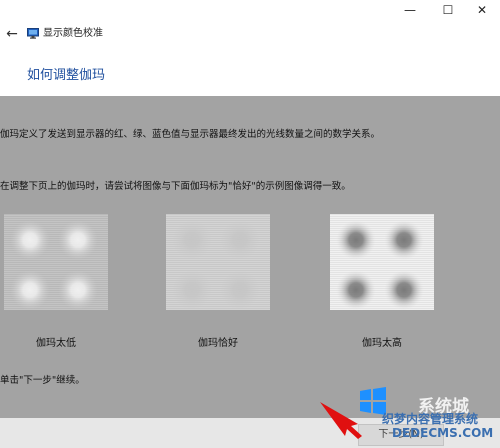 The height and width of the screenshot is (448, 500). Describe the element at coordinates (56, 343) in the screenshot. I see `gamma-sample-label: 伽玛太低` at that location.